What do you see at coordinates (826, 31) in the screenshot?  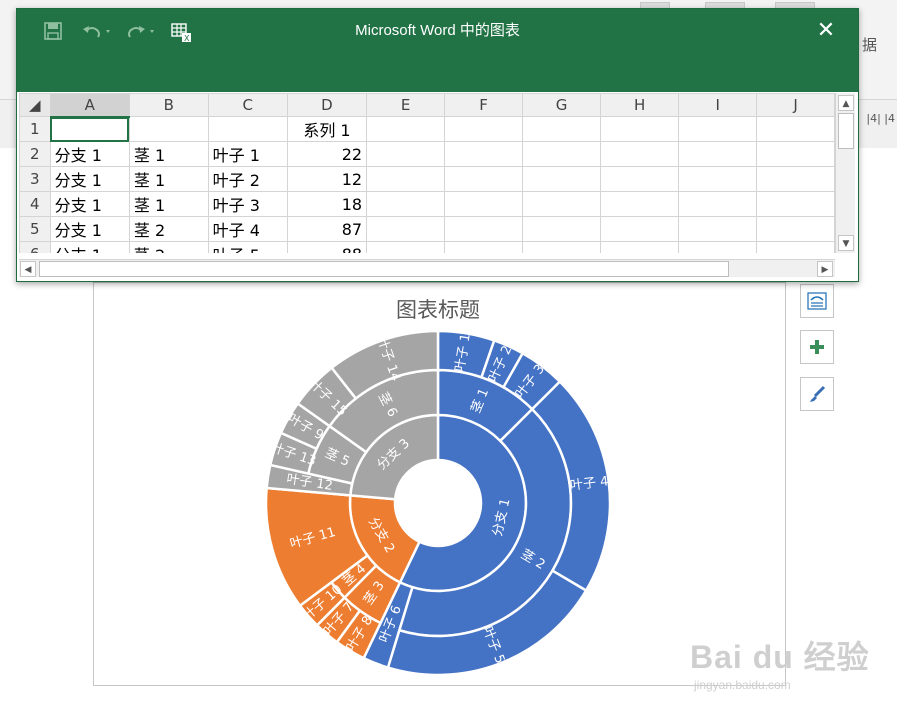 I see `close-icon: ✕` at bounding box center [826, 31].